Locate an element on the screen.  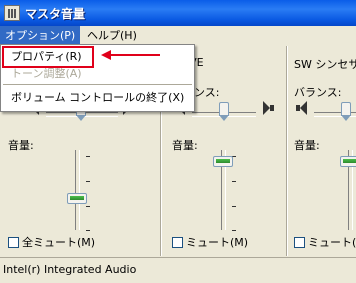
window-title: マスタ音量 is located at coordinates (55, 14).